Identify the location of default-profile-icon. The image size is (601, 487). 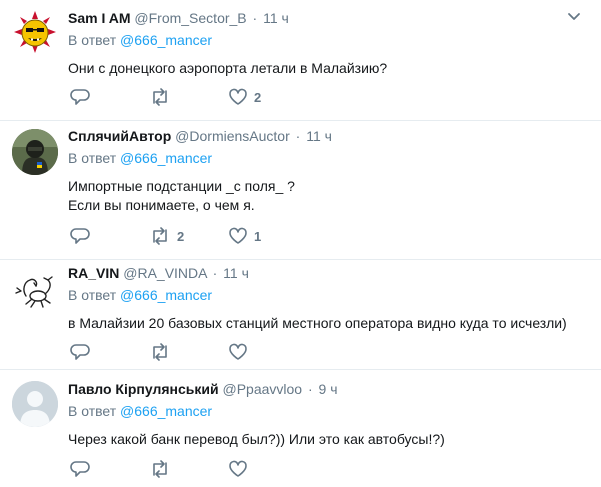
(35, 404).